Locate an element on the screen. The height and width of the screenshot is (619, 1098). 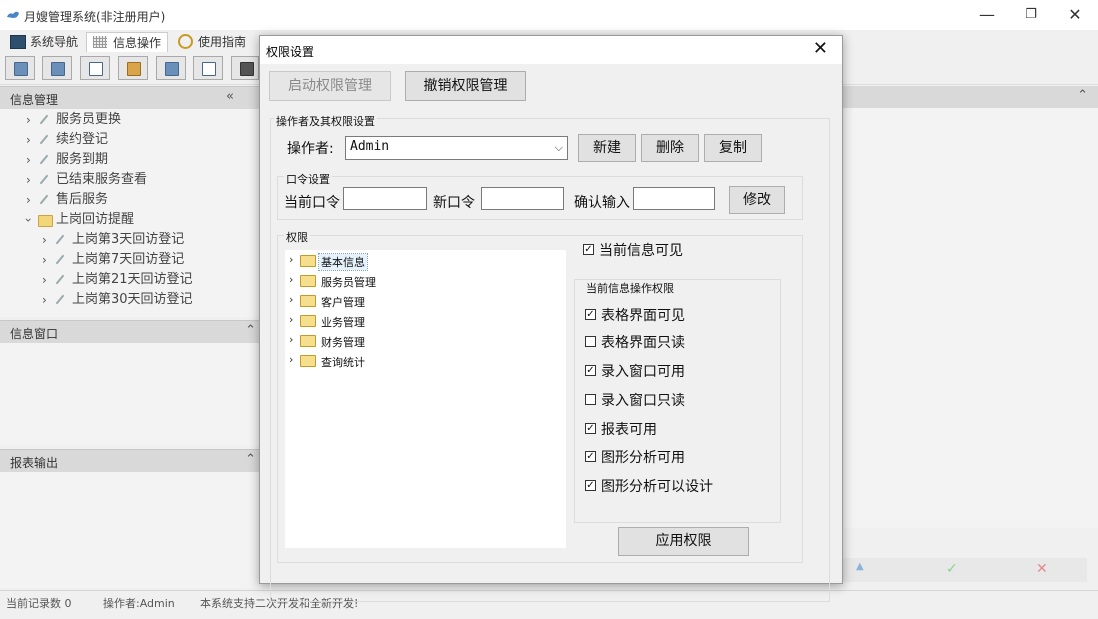
operator-select: Admin ⌵ is located at coordinates (456, 148).